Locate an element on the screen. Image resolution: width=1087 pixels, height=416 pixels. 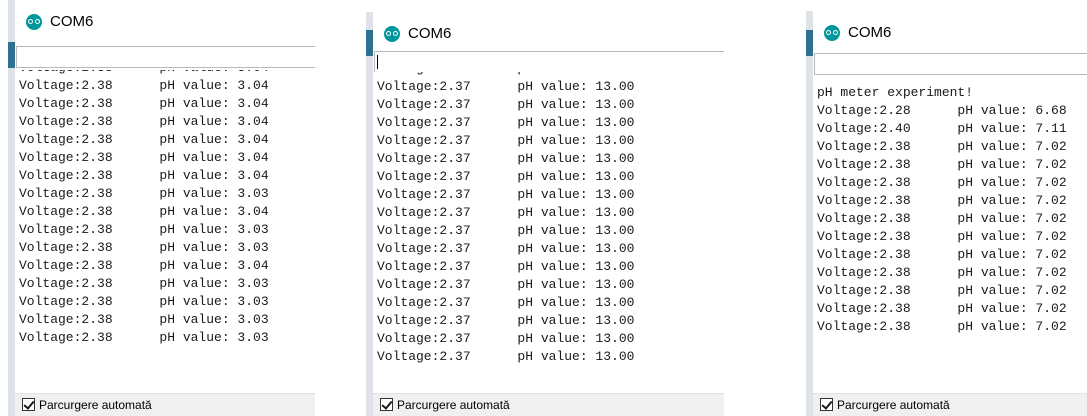
output-line-partial: Voltage:2.38 pH value: 3.04 is located at coordinates (144, 73).